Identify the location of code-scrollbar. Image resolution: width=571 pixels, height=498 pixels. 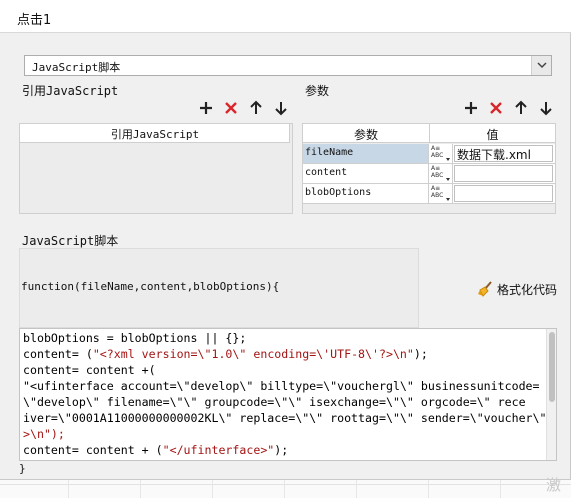
(551, 394).